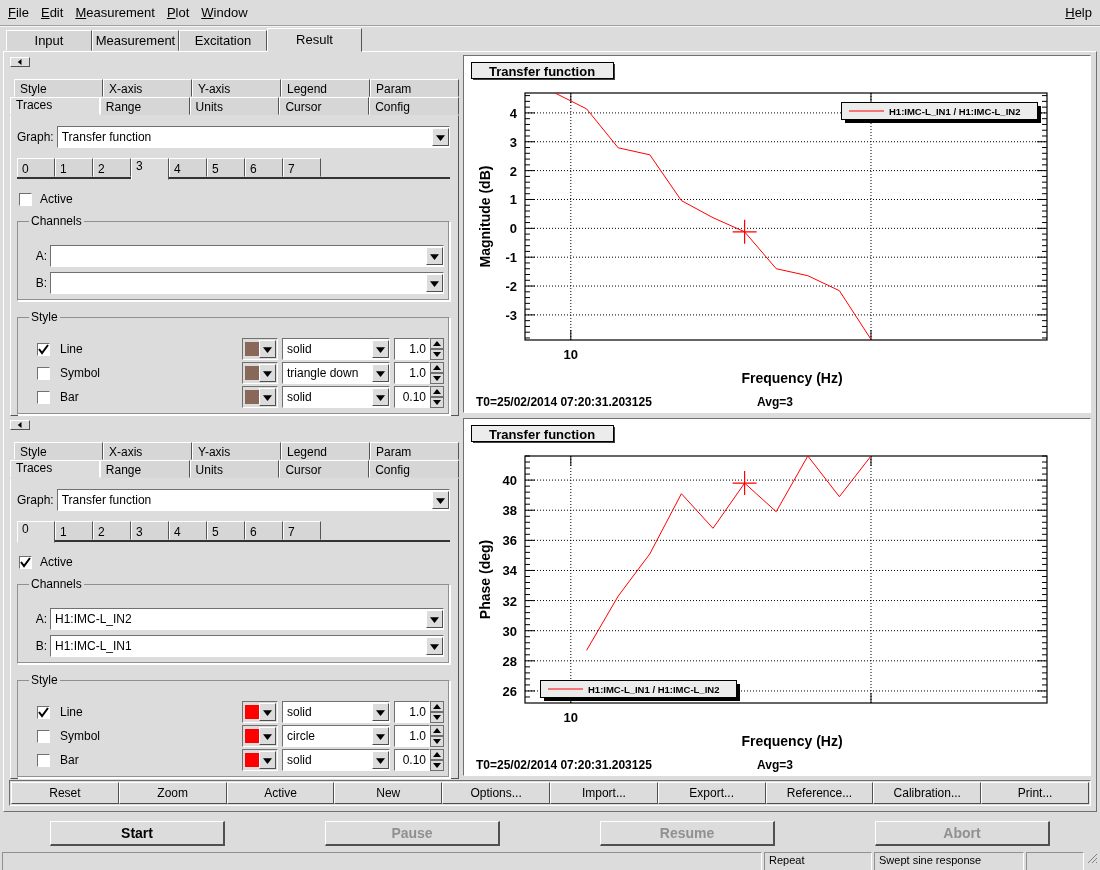 The image size is (1100, 870). I want to click on channel-dropdown: H1:IMC-L_IN2, so click(247, 619).